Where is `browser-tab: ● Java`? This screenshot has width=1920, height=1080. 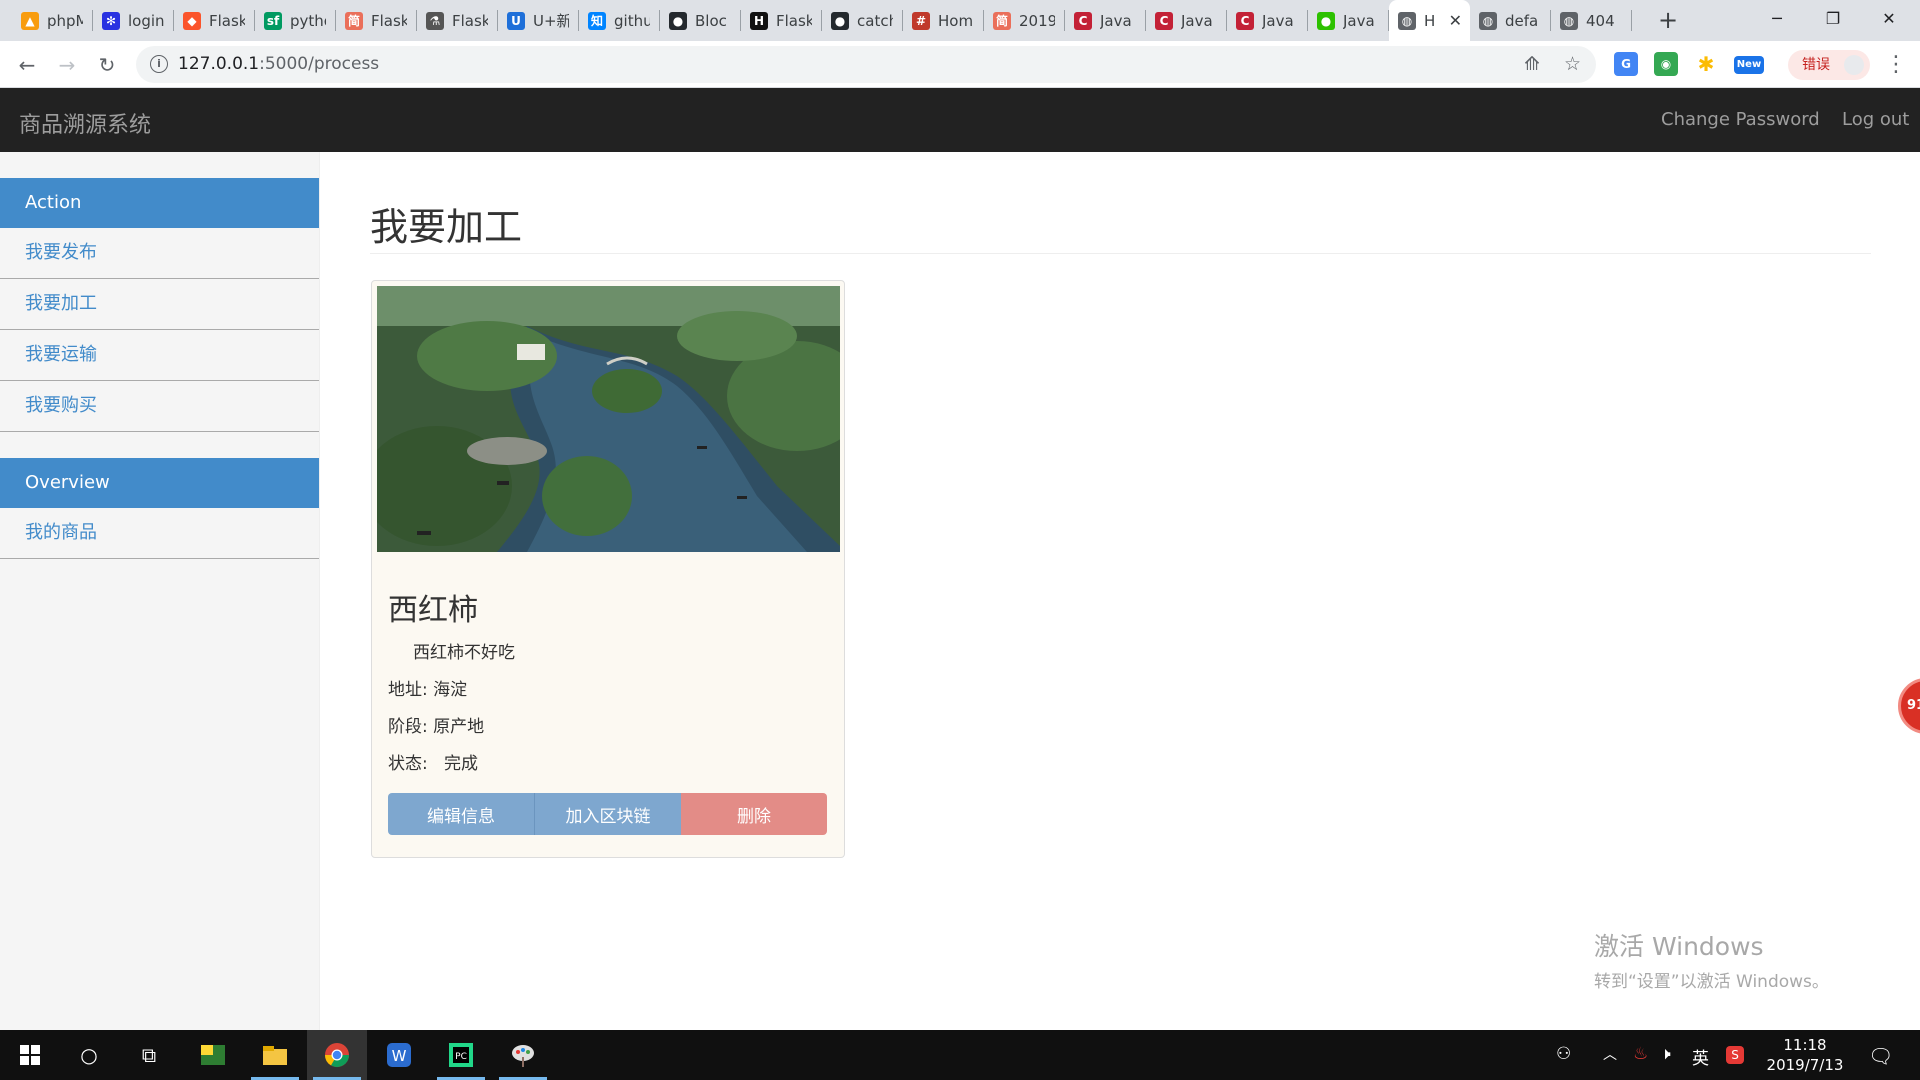 browser-tab: ● Java is located at coordinates (1348, 20).